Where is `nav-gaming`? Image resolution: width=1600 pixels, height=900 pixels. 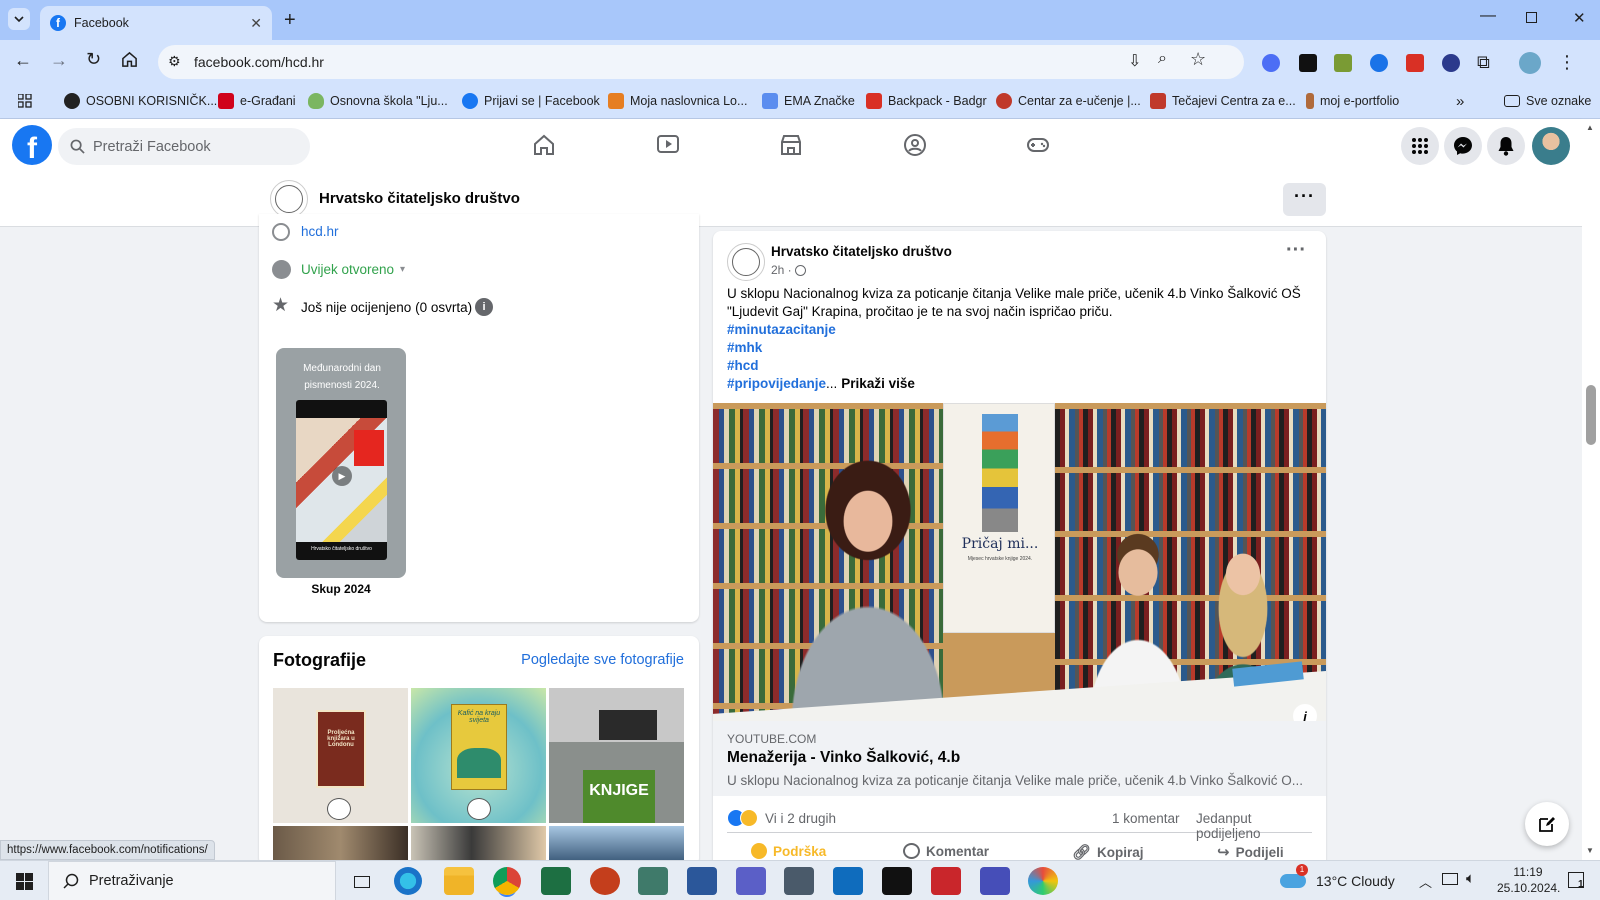 nav-gaming is located at coordinates (1038, 145).